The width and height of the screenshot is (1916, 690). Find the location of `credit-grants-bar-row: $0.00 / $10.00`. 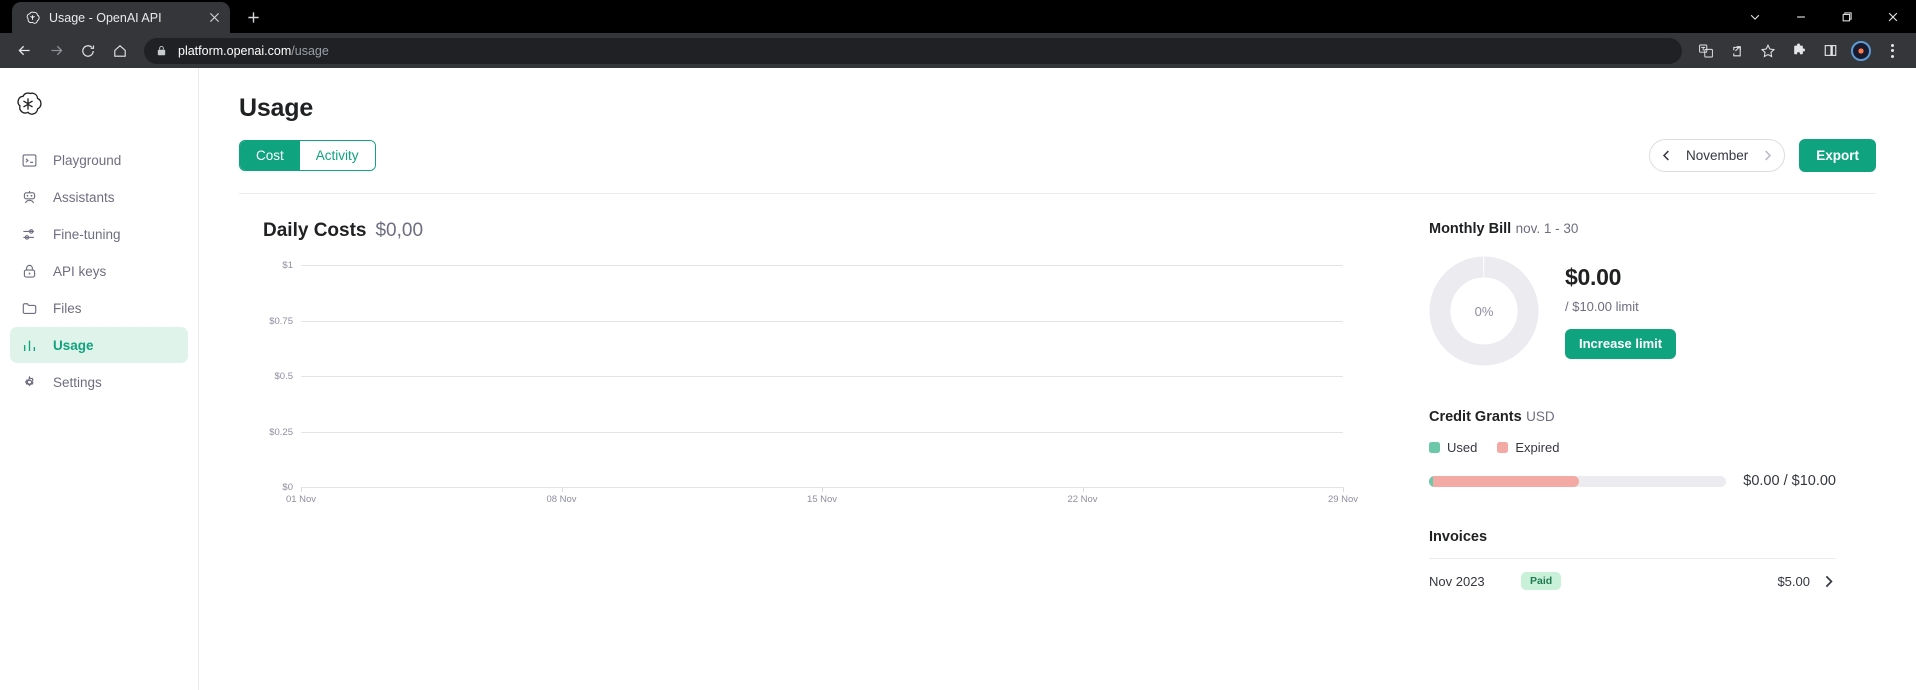

credit-grants-bar-row: $0.00 / $10.00 is located at coordinates (1632, 481).